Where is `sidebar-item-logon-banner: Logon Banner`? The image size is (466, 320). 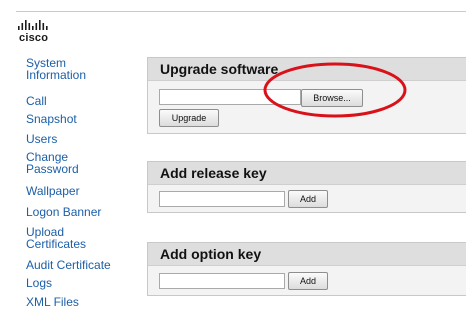
sidebar-item-logon-banner: Logon Banner is located at coordinates (81, 216).